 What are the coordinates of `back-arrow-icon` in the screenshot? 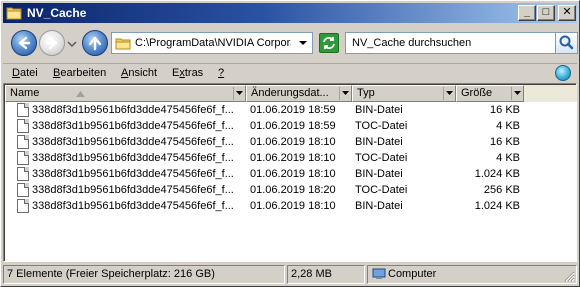 It's located at (24, 43).